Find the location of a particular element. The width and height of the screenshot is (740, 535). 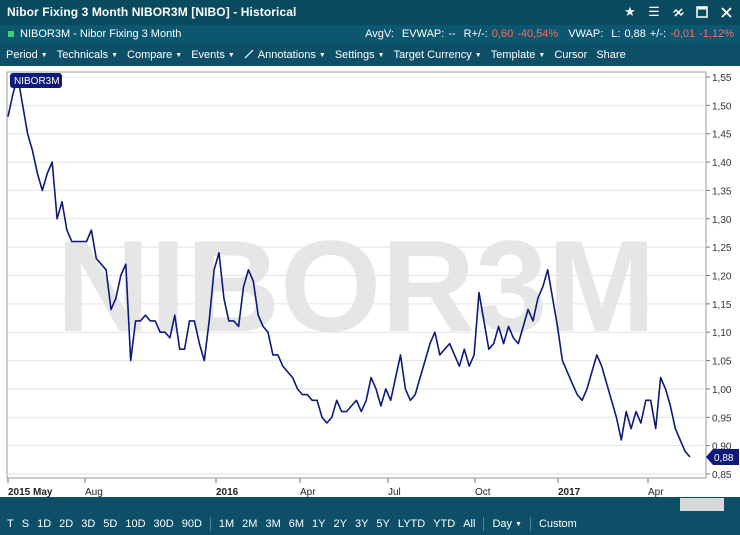

y-tick-label: 1,15 is located at coordinates (722, 305).